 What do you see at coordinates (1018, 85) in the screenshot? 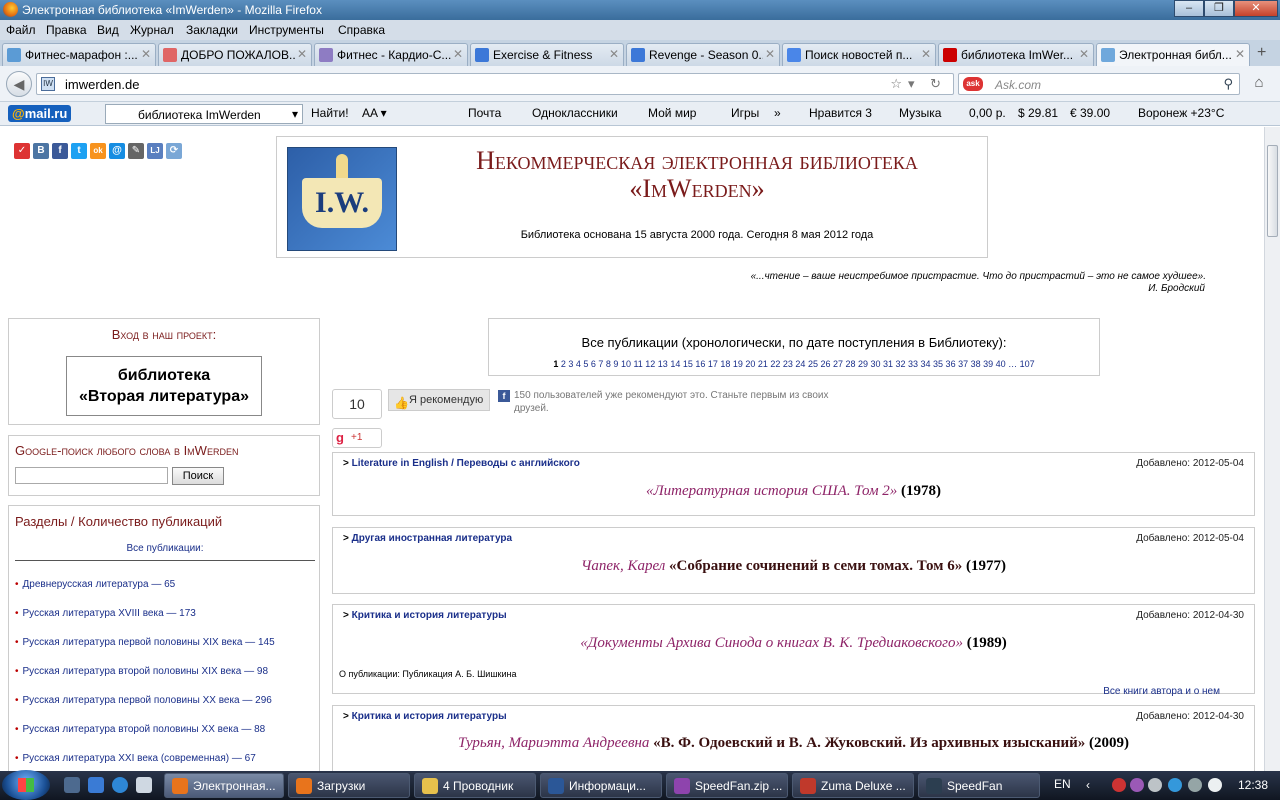
I see `search-placeholder: Ask.com` at bounding box center [1018, 85].